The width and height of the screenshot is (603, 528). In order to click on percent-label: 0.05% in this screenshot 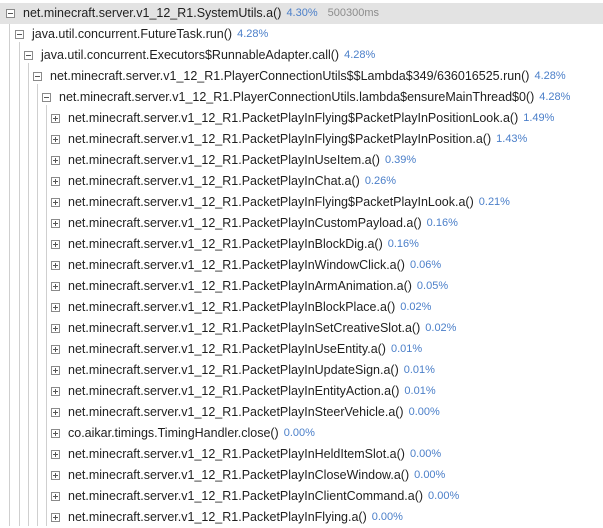, I will do `click(432, 286)`.